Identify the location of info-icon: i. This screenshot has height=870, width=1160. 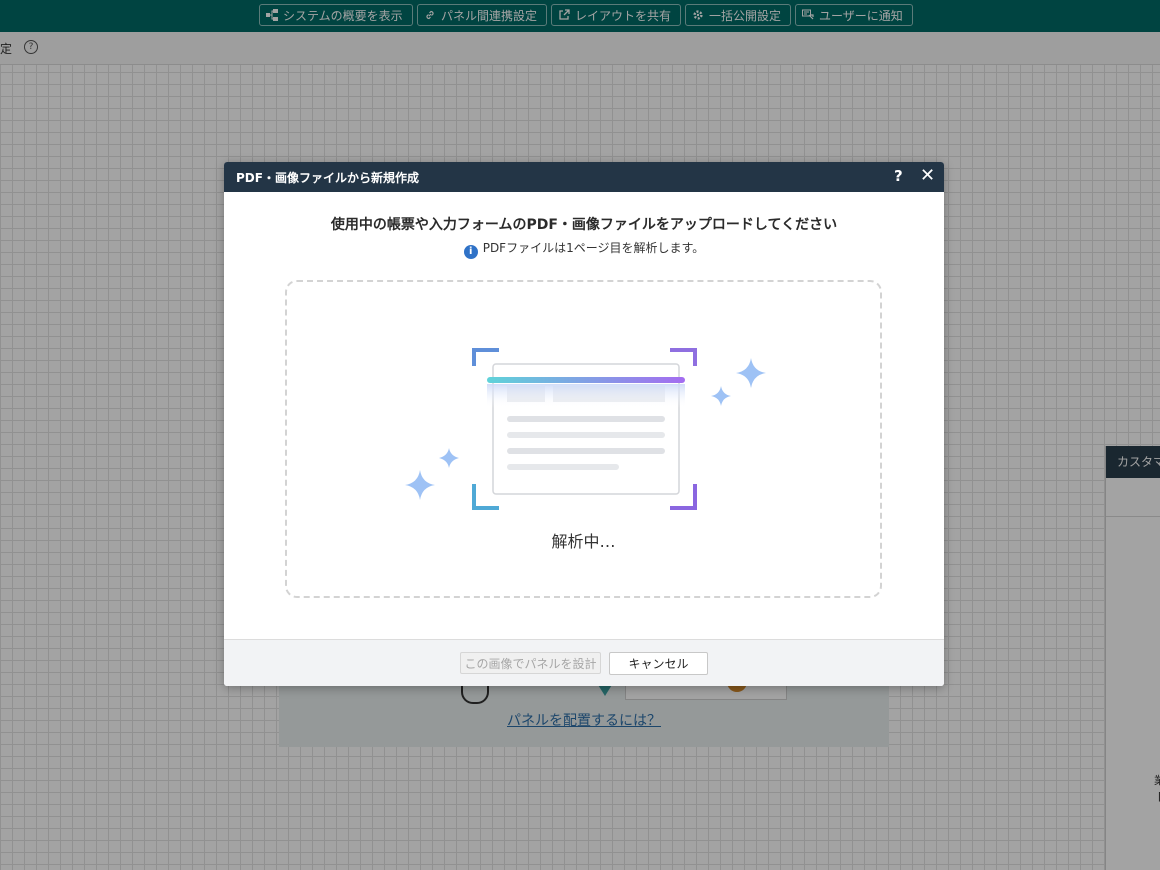
(470, 252).